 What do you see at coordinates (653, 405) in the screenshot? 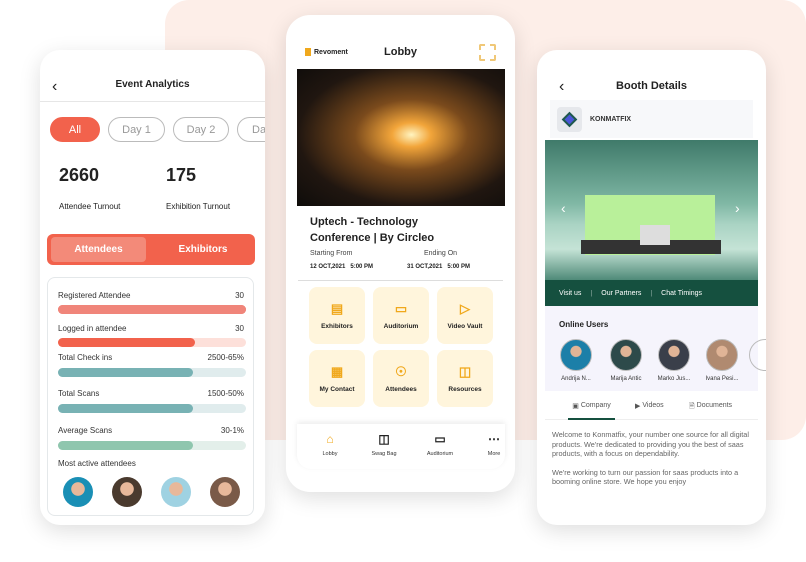
I see `tab-videos-label: Videos` at bounding box center [653, 405].